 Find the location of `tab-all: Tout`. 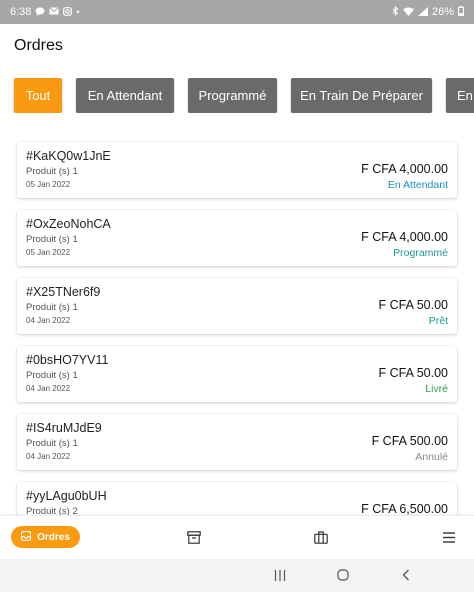

tab-all: Tout is located at coordinates (38, 95).